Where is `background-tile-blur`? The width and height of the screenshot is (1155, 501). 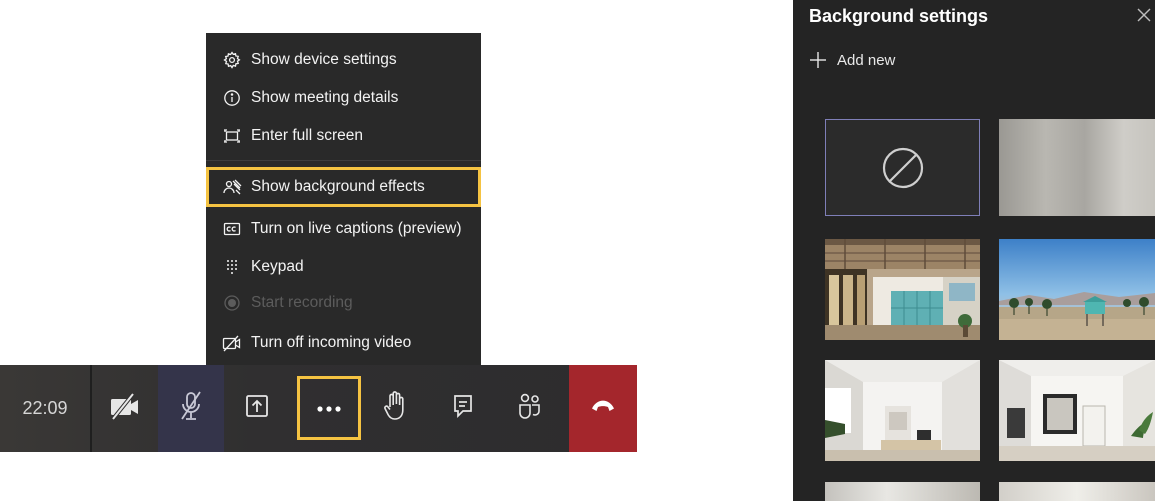
background-tile-blur is located at coordinates (1077, 167).